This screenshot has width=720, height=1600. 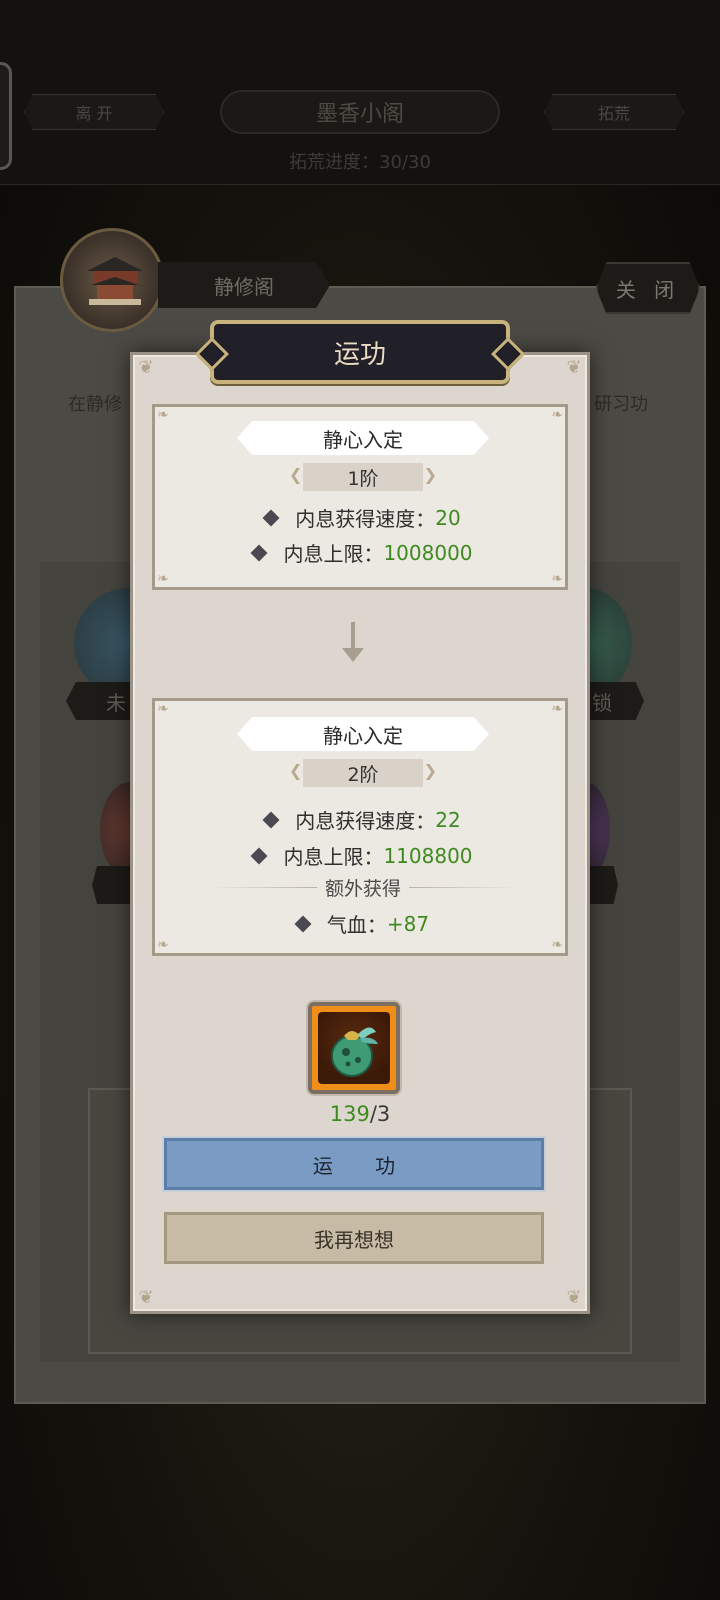 What do you see at coordinates (614, 112) in the screenshot?
I see `explore-button: 拓荒` at bounding box center [614, 112].